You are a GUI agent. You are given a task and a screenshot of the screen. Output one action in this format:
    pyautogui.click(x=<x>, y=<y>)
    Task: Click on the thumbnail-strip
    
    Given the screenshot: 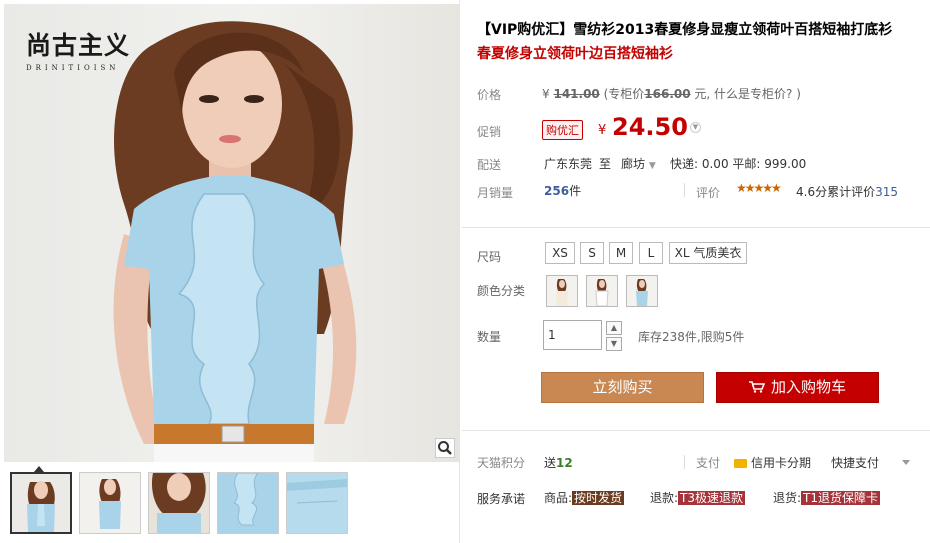 What is the action you would take?
    pyautogui.click(x=179, y=503)
    